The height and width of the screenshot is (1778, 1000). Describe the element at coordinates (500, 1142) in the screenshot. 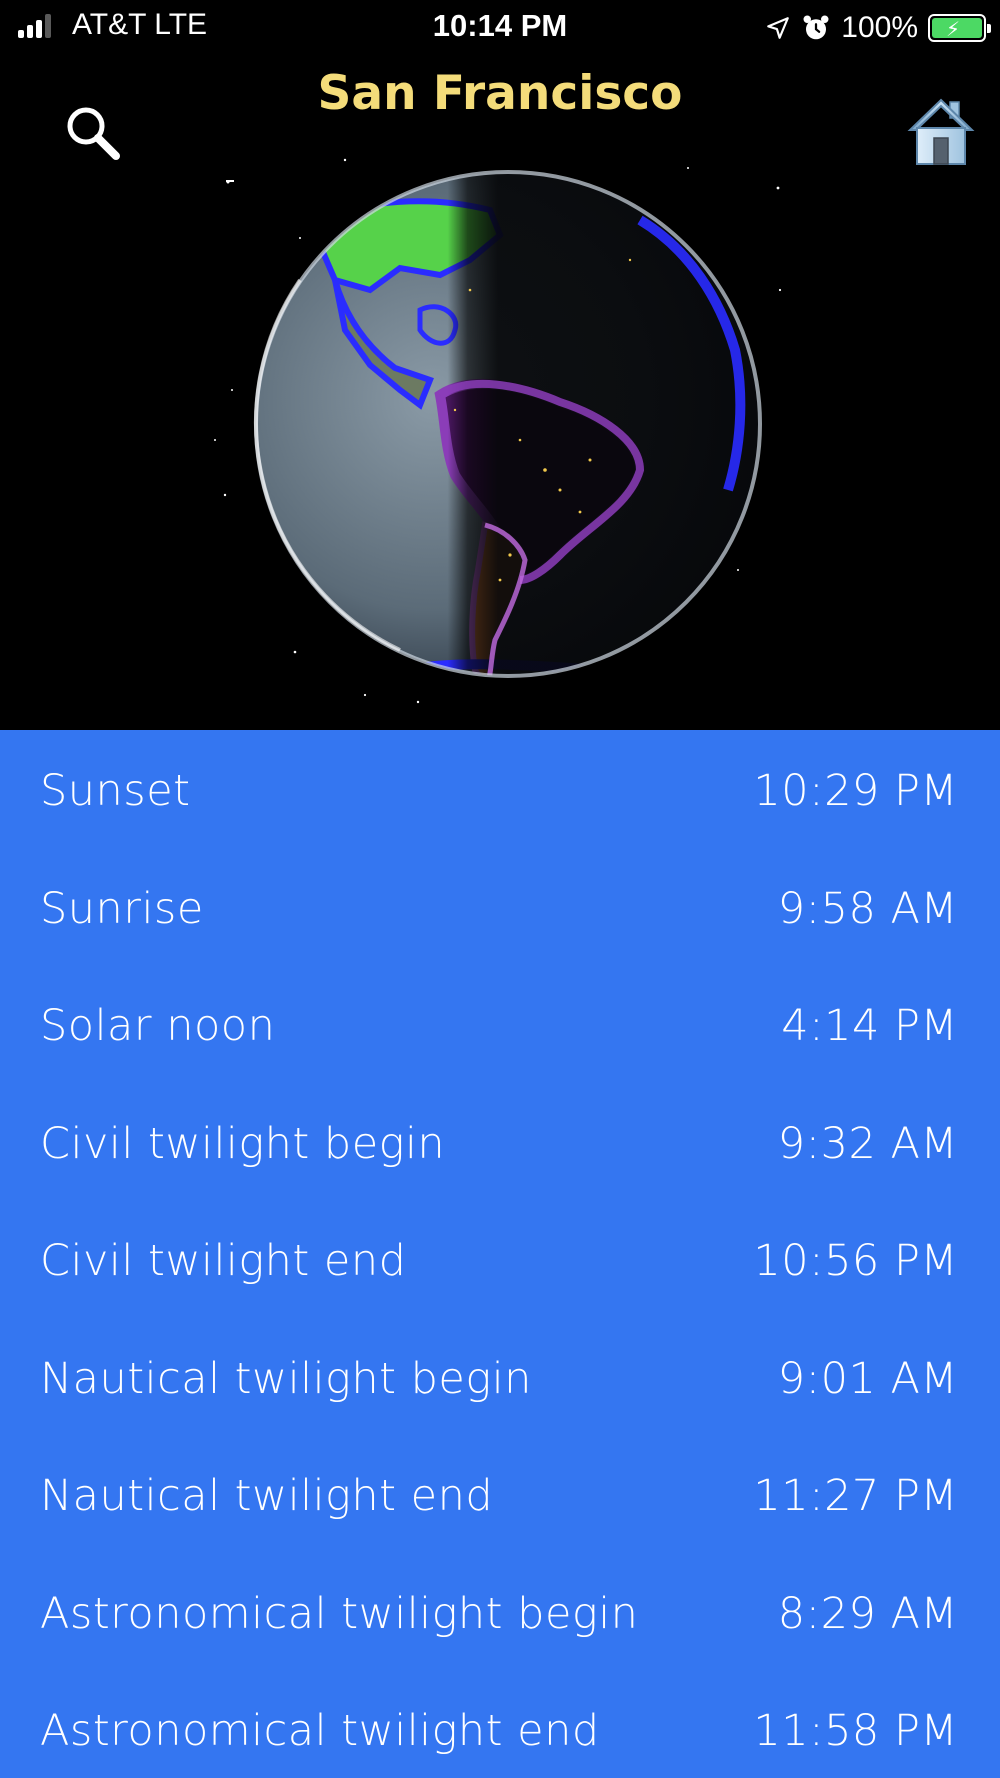

I see `list-item-civil-twilight-begin: Civil twilight begin 9:32 AM` at that location.